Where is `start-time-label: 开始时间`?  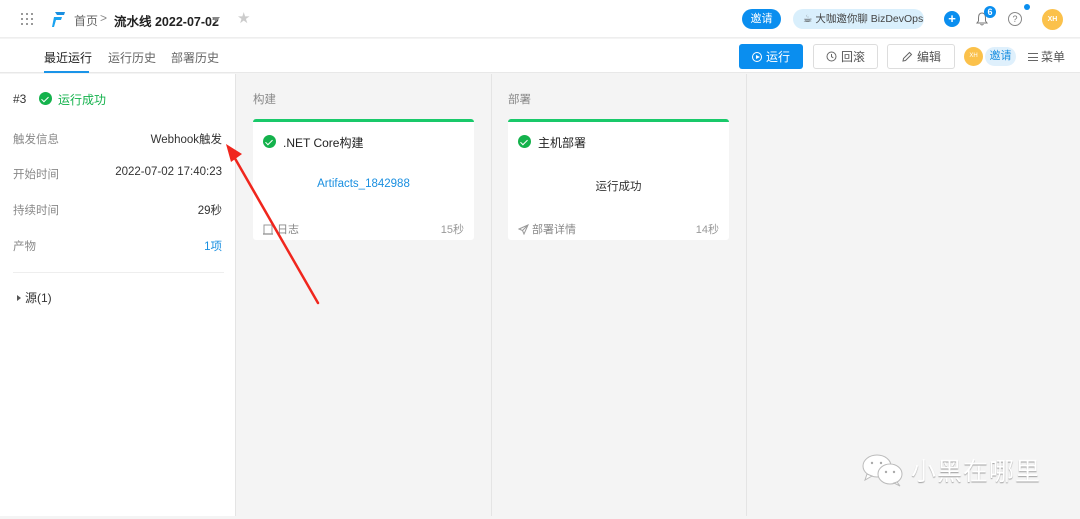 start-time-label: 开始时间 is located at coordinates (36, 175).